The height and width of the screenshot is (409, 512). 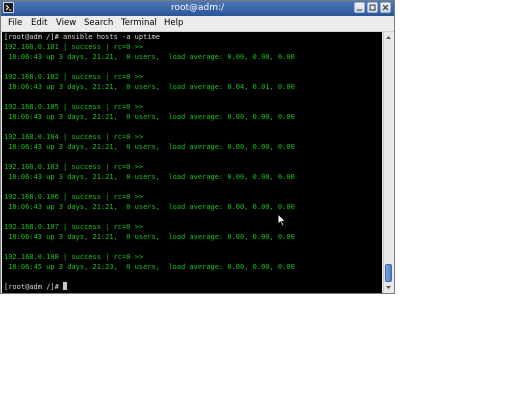 I want to click on title-bar: root@adm:/, so click(x=197, y=8).